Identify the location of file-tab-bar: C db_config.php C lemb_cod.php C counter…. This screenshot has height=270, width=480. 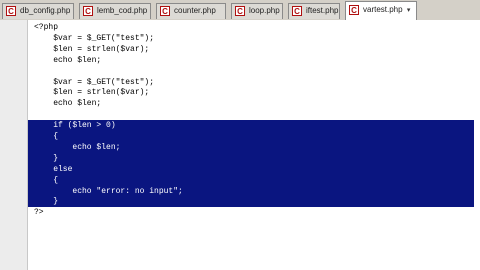
(240, 10).